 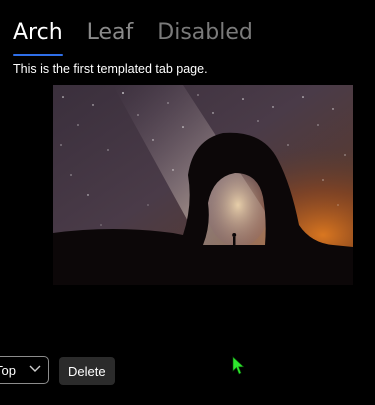 What do you see at coordinates (24, 370) in the screenshot?
I see `position-select: Top` at bounding box center [24, 370].